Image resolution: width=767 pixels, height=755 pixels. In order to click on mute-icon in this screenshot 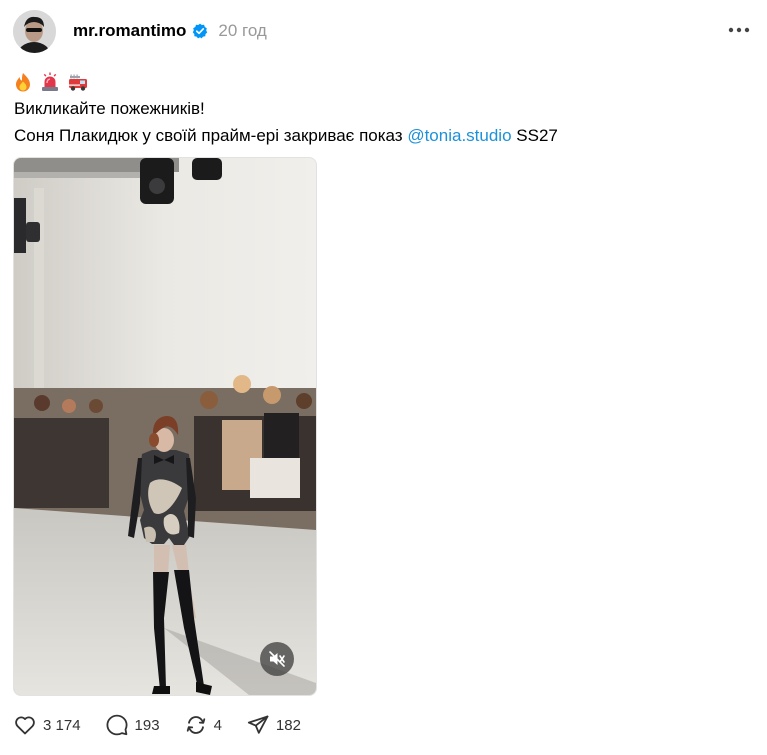, I will do `click(277, 659)`.